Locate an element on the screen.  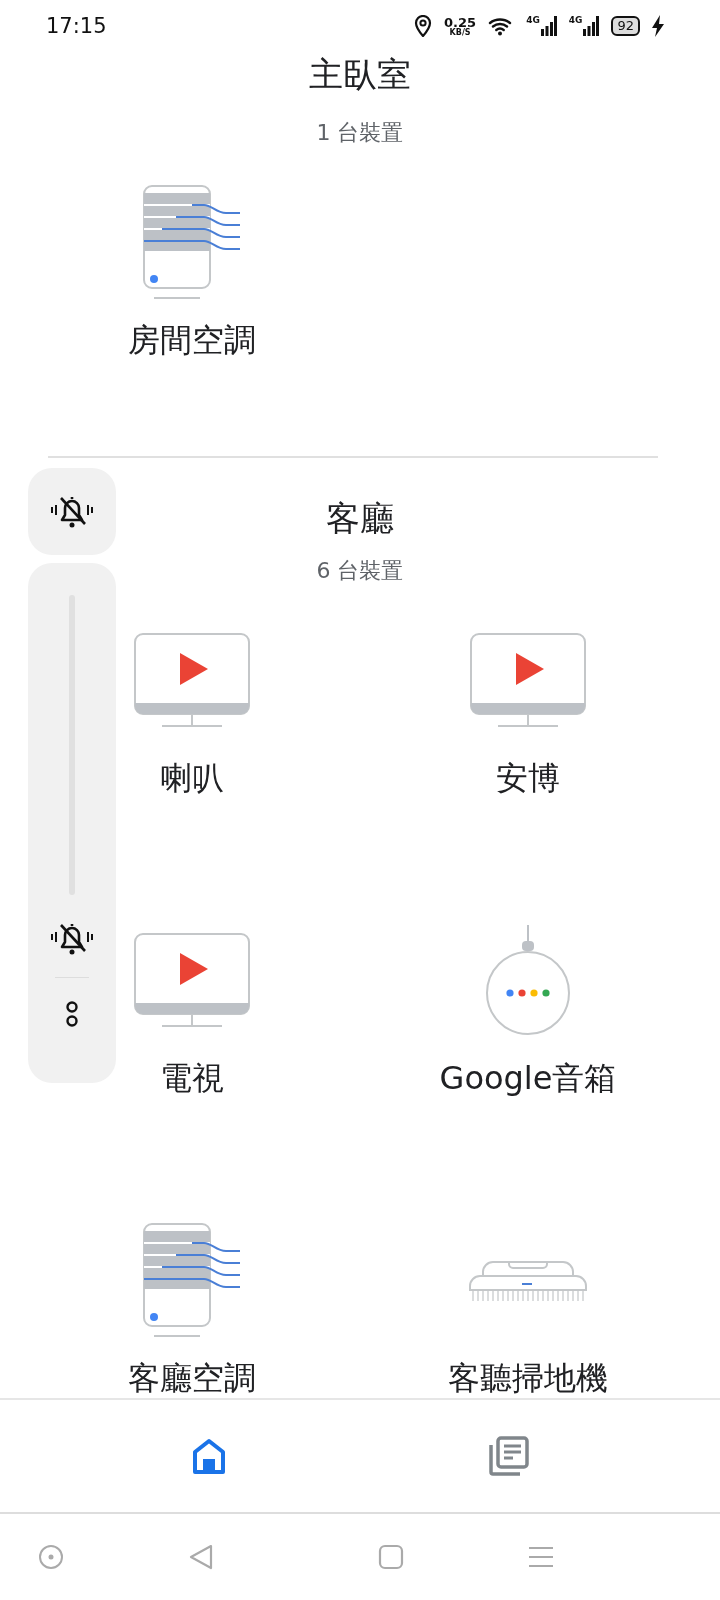
device-name: Google音箱 is located at coordinates (528, 1078).